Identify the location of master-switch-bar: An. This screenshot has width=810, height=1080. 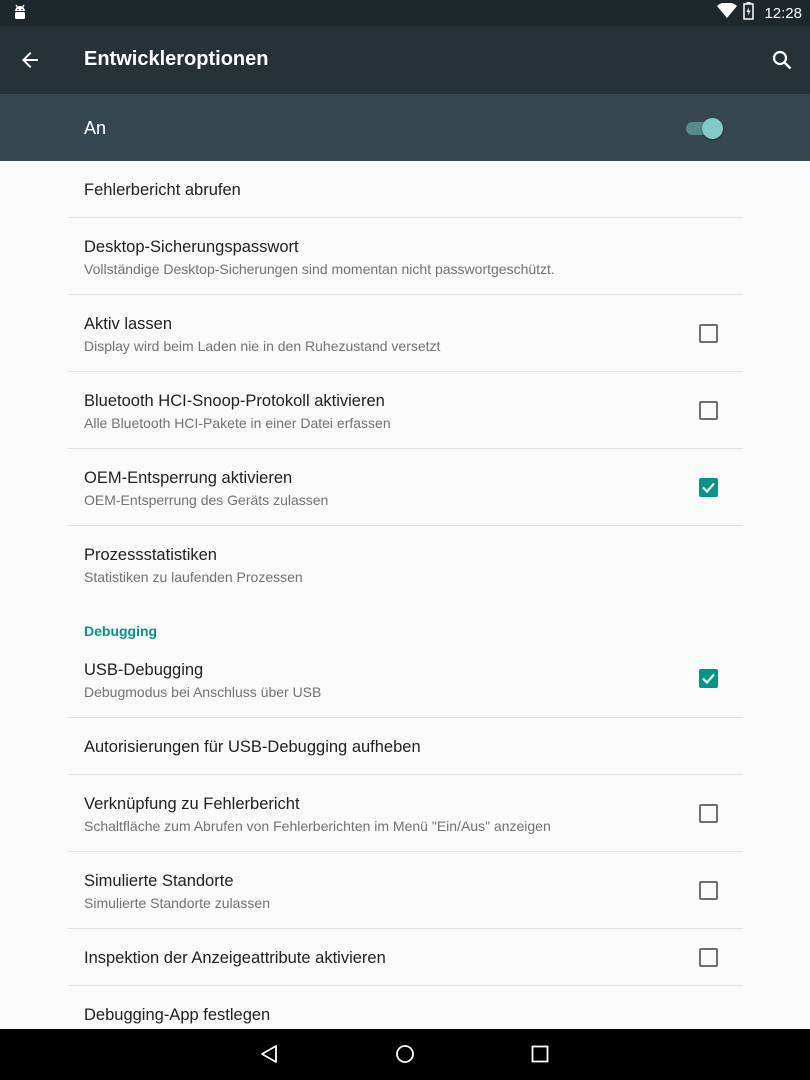
(405, 127).